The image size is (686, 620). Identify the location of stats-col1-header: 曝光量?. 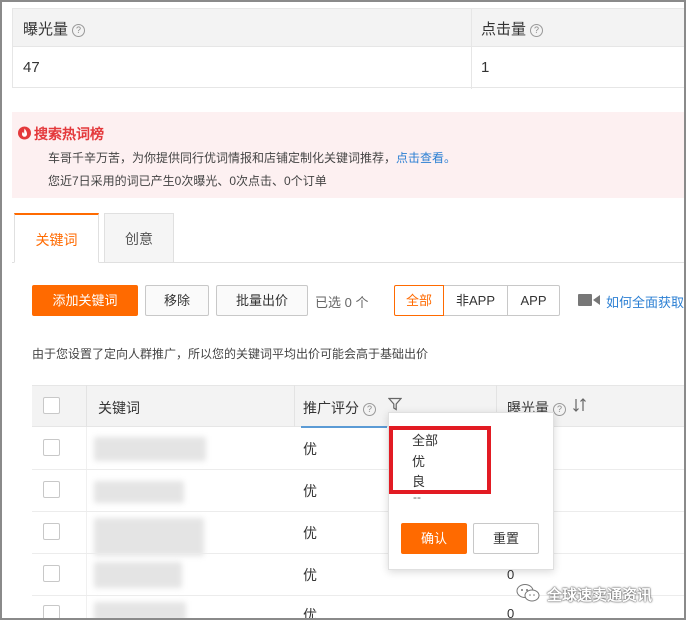
(54, 28).